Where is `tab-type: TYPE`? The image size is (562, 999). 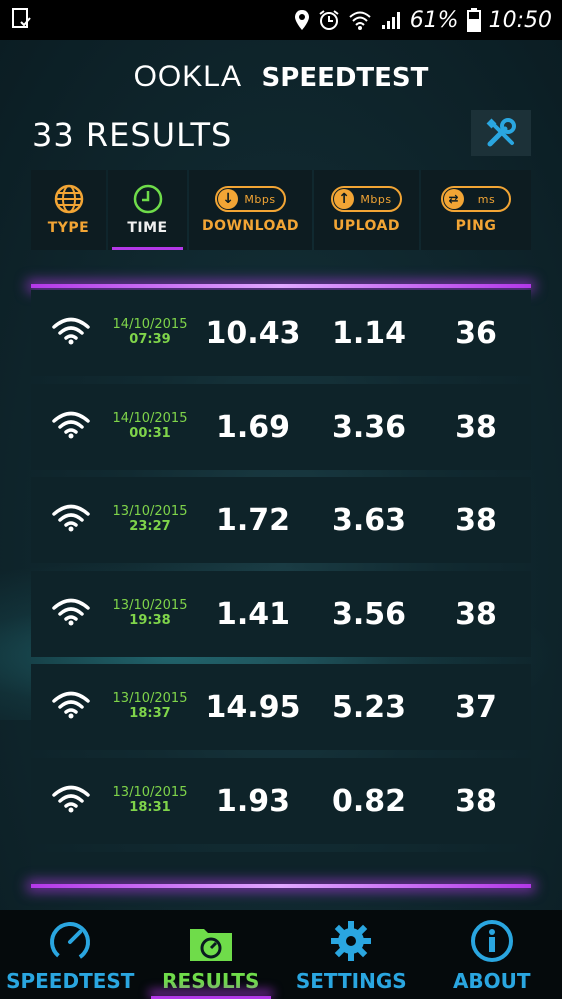
tab-type: TYPE is located at coordinates (68, 210).